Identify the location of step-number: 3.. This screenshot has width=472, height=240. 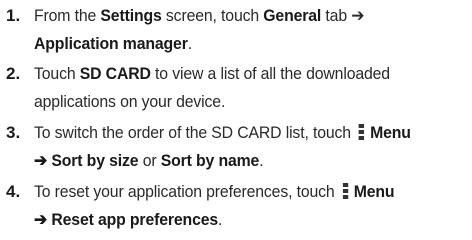
(13, 132).